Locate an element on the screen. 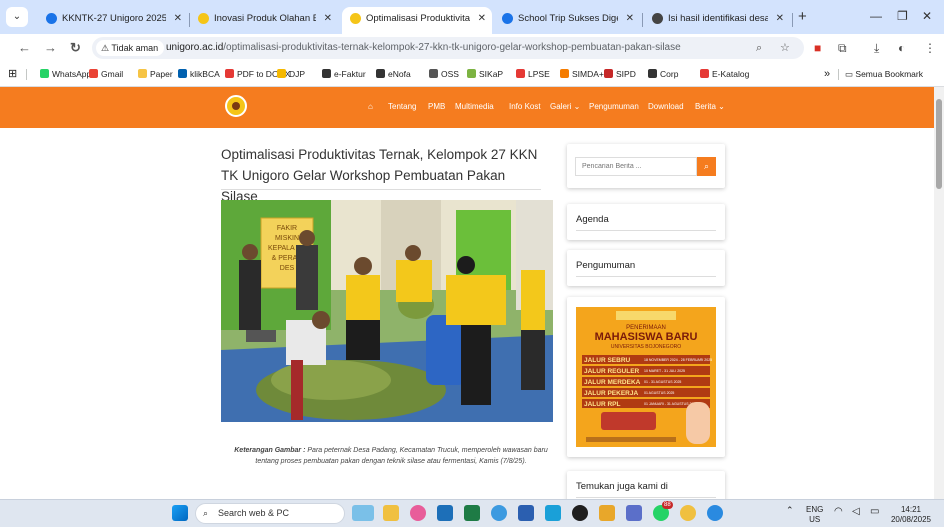 This screenshot has height=527, width=944. nav-multimedia: Multimedia is located at coordinates (474, 107).